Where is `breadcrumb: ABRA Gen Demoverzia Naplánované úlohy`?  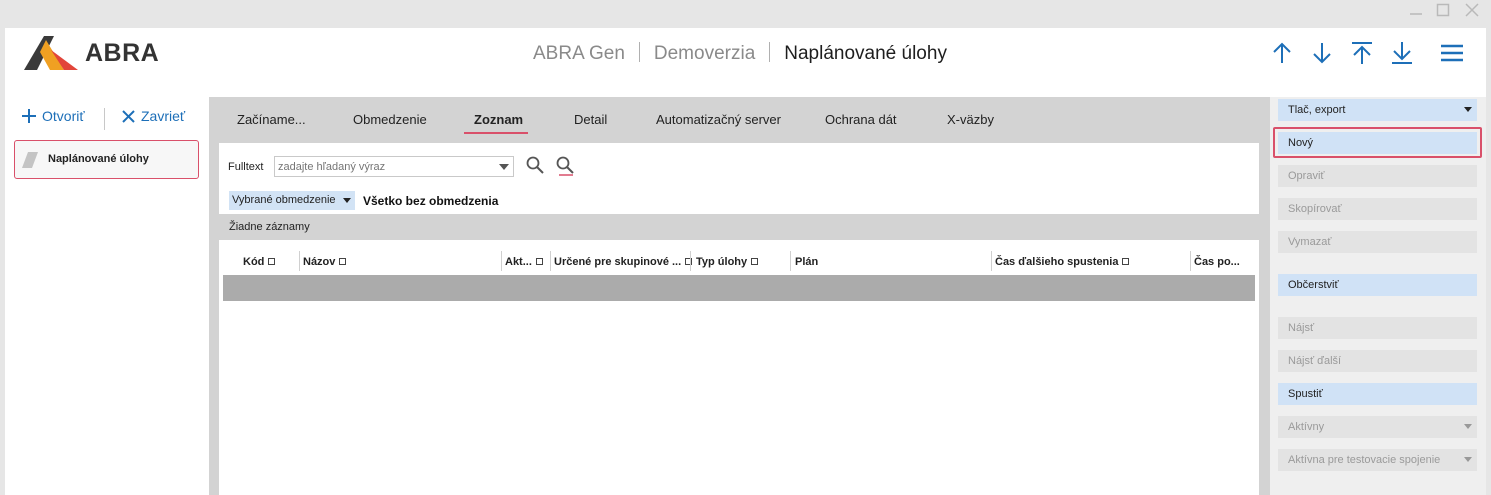 breadcrumb: ABRA Gen Demoverzia Naplánované úlohy is located at coordinates (740, 53).